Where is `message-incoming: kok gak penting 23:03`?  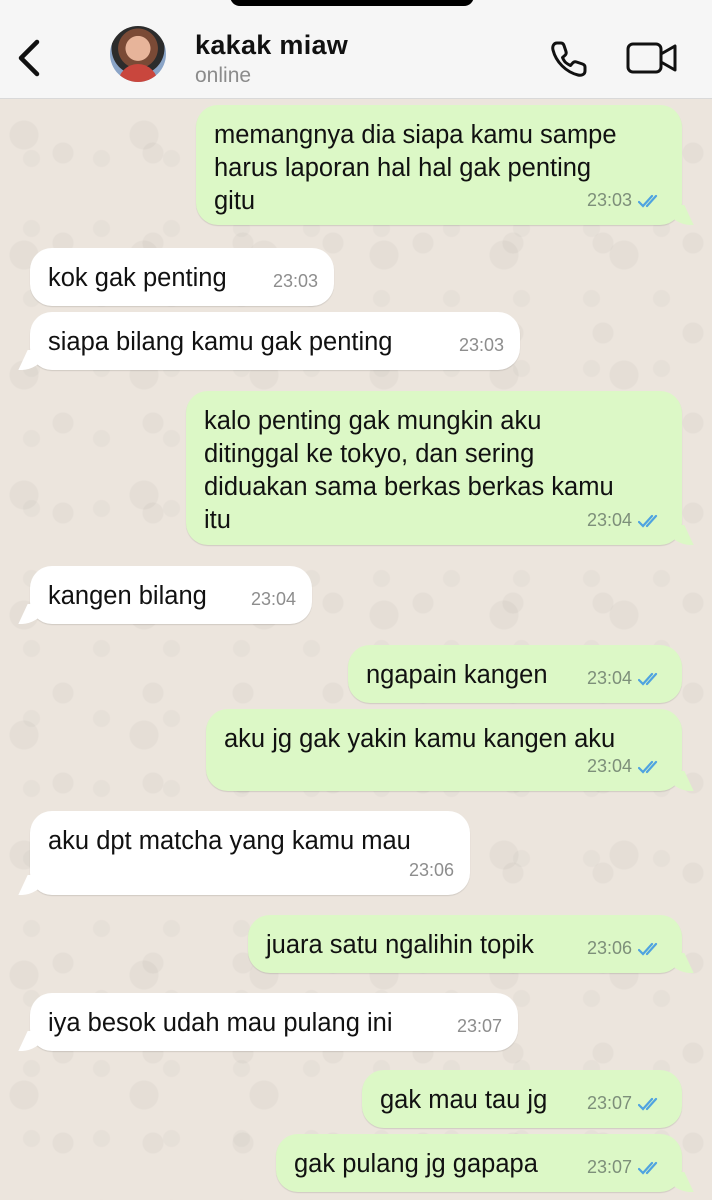 message-incoming: kok gak penting 23:03 is located at coordinates (182, 277).